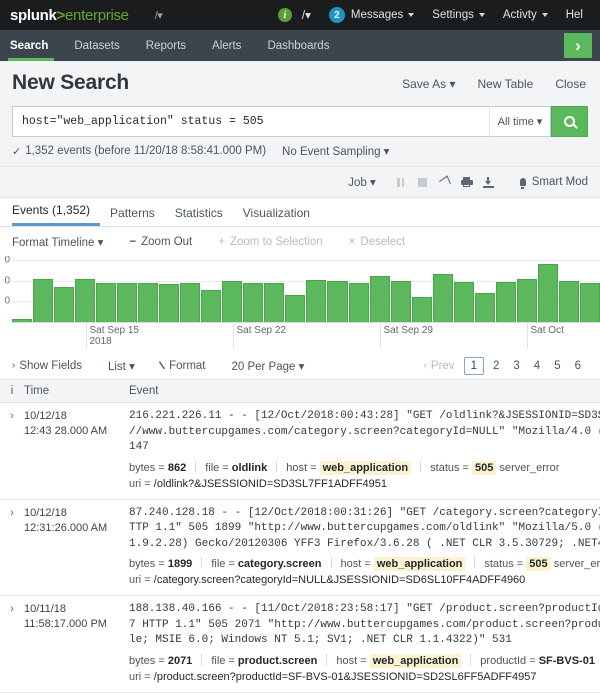  What do you see at coordinates (30, 45) in the screenshot?
I see `app-tab-search: Search` at bounding box center [30, 45].